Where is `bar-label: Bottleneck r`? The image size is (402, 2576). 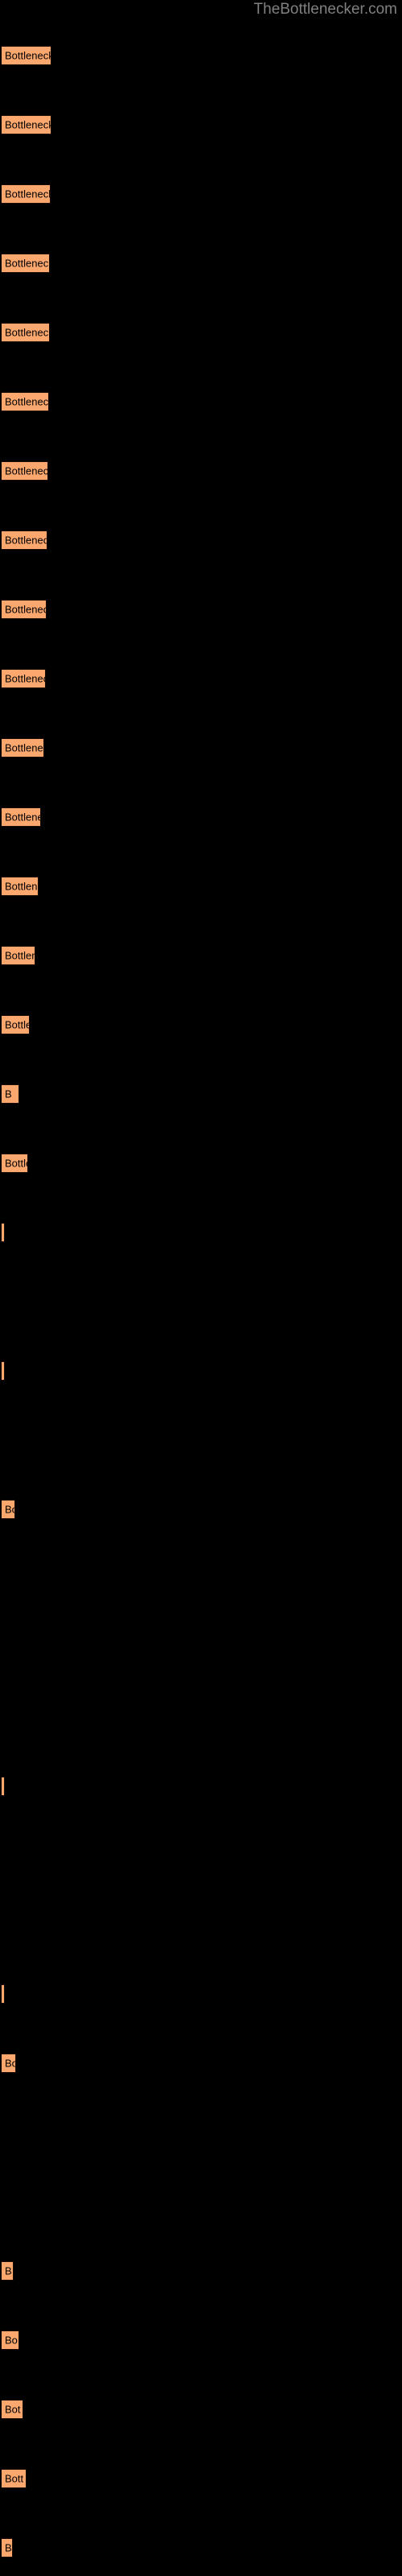
bar-label: Bottleneck r is located at coordinates (21, 886).